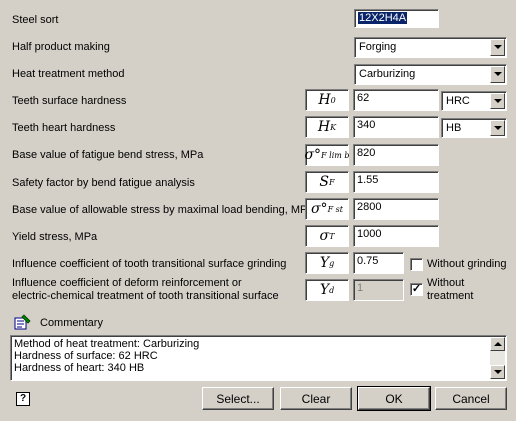 The image size is (516, 421). Describe the element at coordinates (454, 128) in the screenshot. I see `heart-hardness-unit: HB` at that location.